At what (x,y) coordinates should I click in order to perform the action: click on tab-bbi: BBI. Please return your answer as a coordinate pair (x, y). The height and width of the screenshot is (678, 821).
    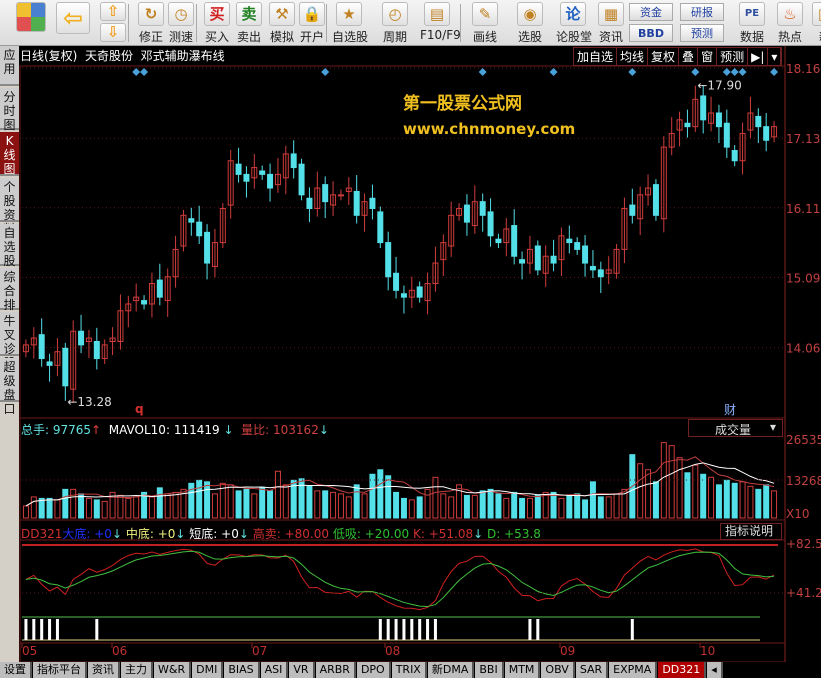
    Looking at the image, I should click on (489, 670).